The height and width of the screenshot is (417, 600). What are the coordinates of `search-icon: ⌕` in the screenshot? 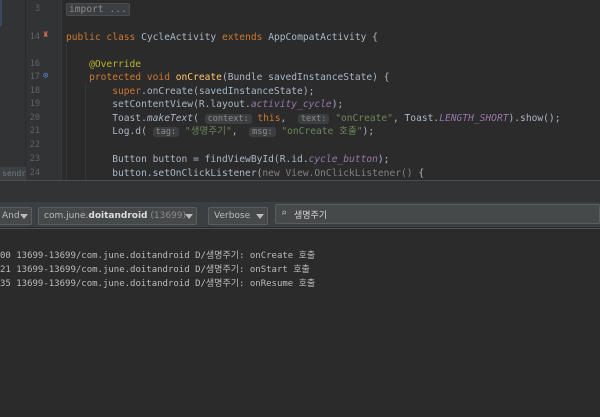 It's located at (284, 213).